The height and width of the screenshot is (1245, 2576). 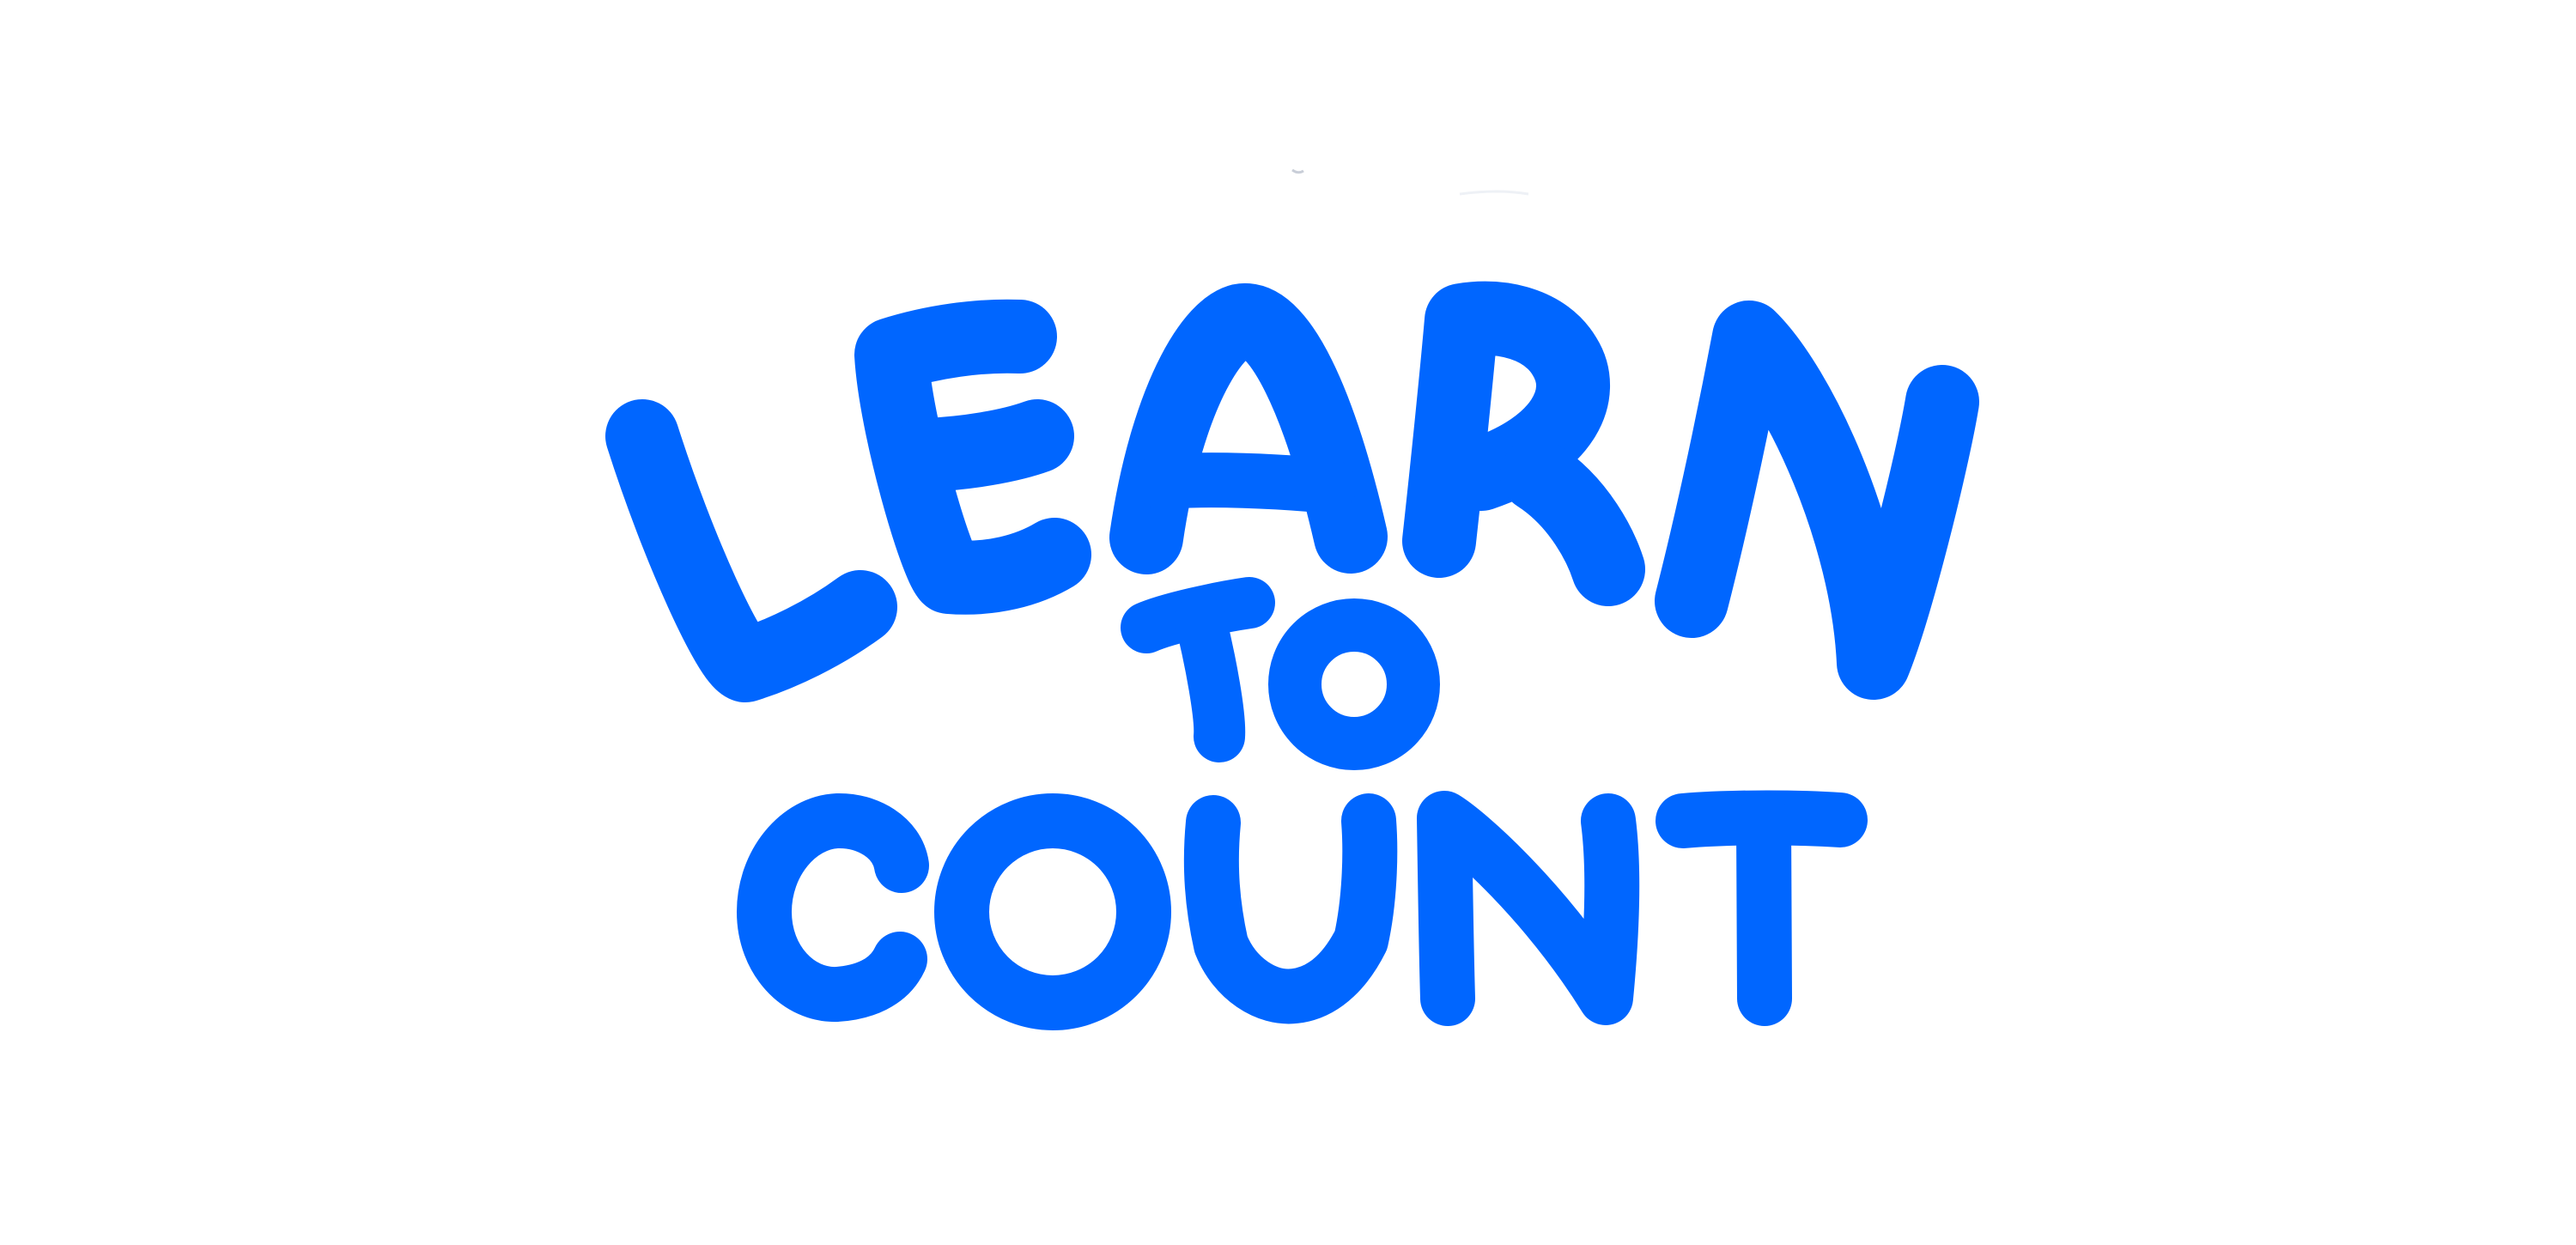 I want to click on letter-c, so click(x=833, y=907).